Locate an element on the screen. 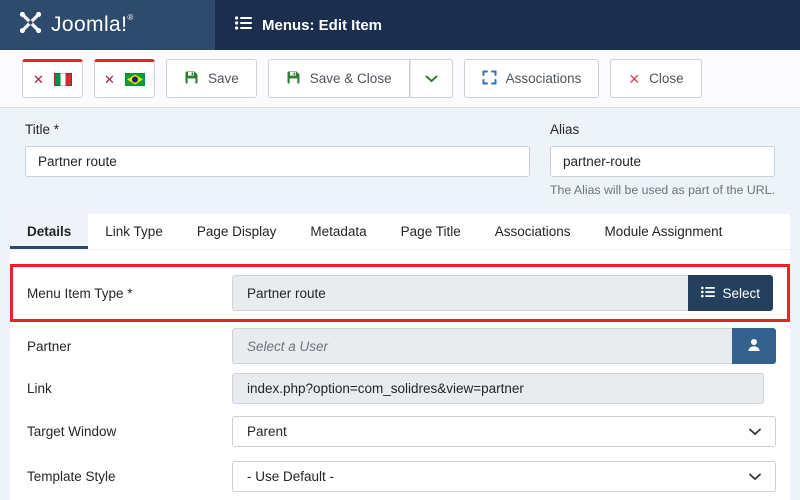 The image size is (800, 500). save-button: Save is located at coordinates (211, 78).